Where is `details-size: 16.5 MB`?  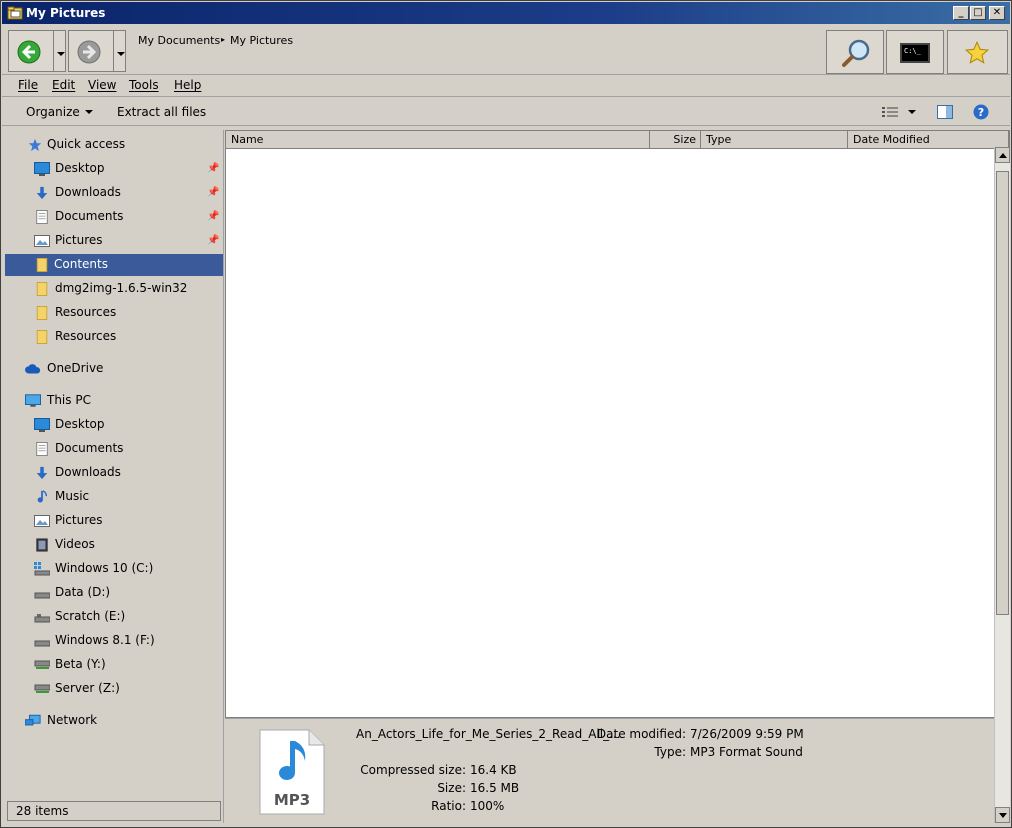 details-size: 16.5 MB is located at coordinates (495, 788).